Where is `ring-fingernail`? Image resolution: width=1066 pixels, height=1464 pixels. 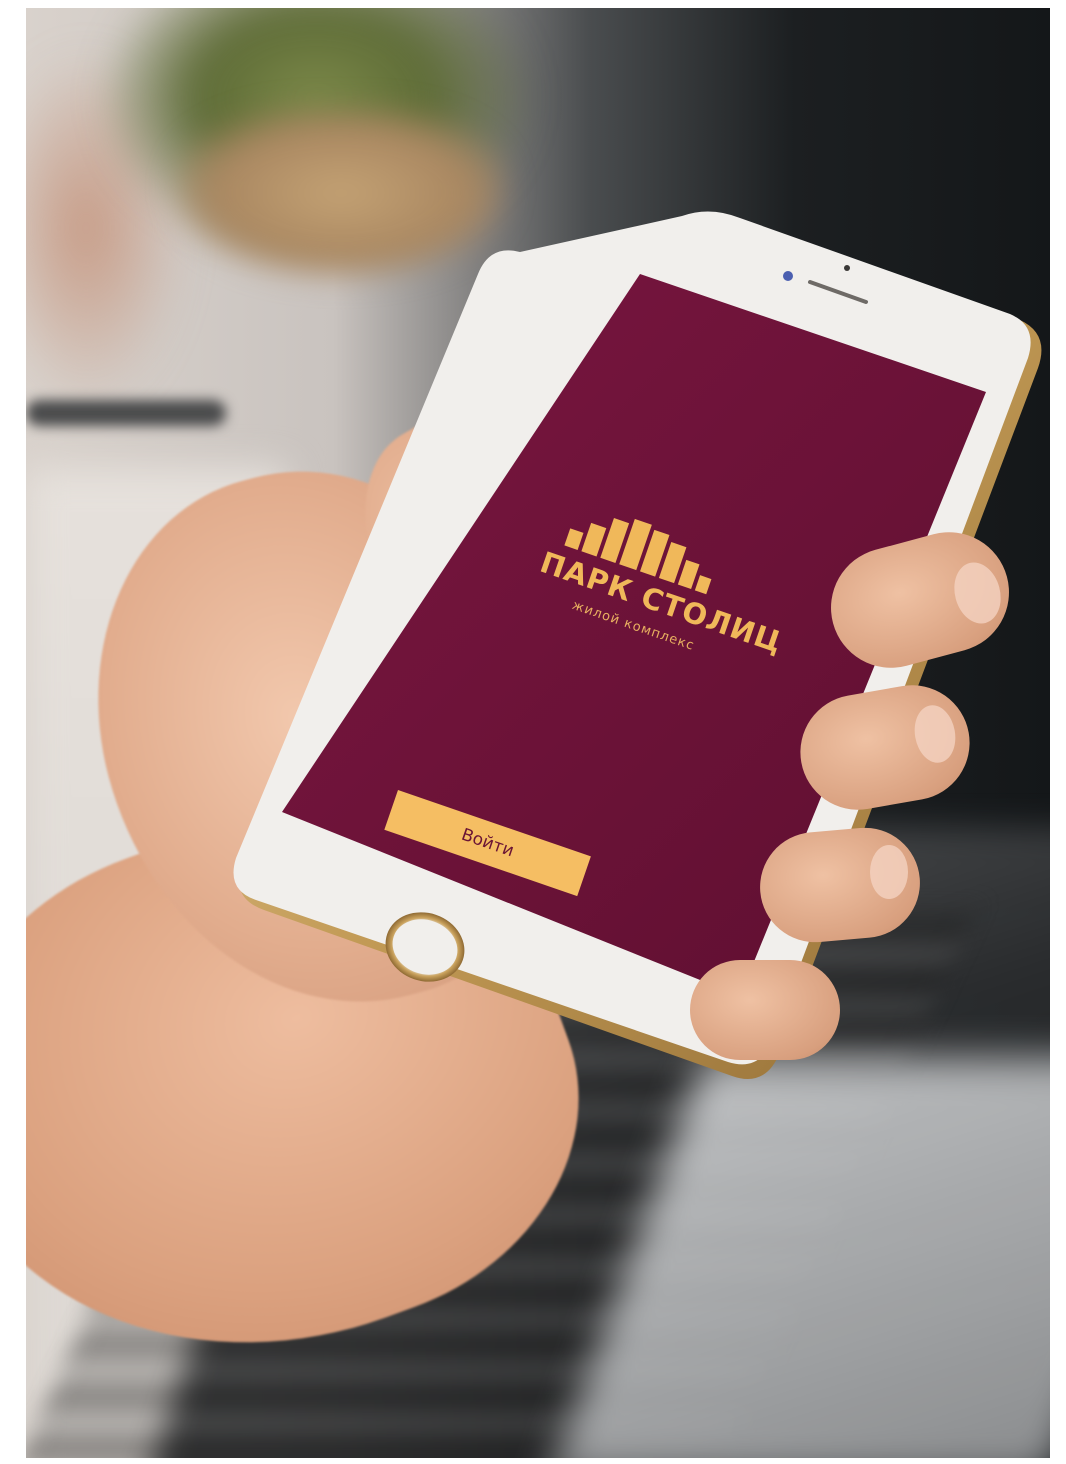
ring-fingernail is located at coordinates (889, 872).